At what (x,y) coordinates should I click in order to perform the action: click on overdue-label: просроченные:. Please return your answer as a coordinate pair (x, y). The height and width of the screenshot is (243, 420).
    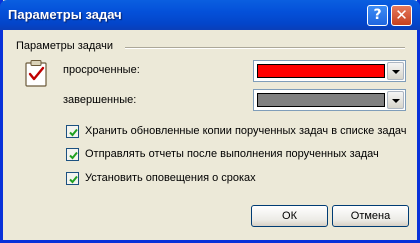
    Looking at the image, I should click on (101, 70).